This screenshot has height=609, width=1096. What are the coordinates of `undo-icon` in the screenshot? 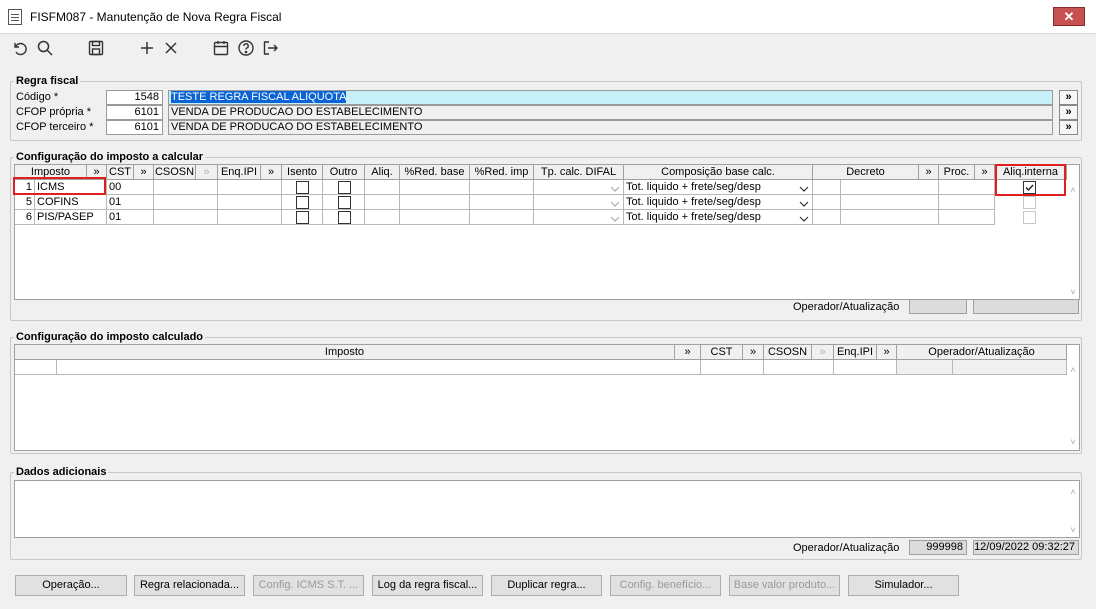 It's located at (20, 48).